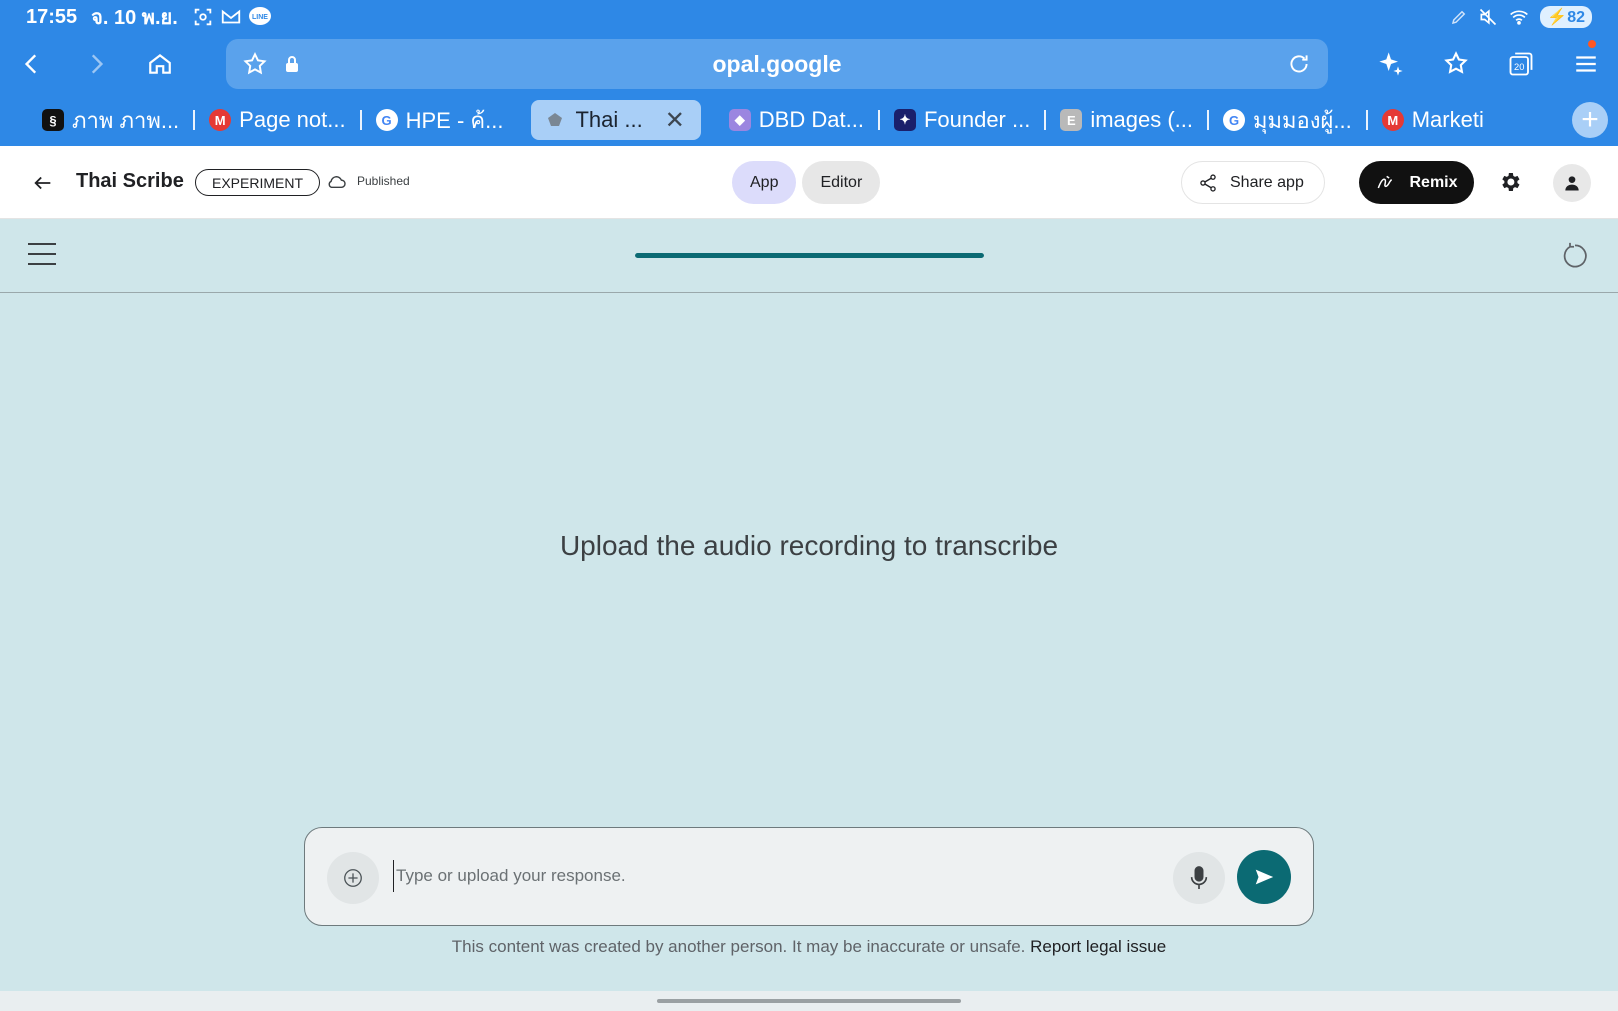 The width and height of the screenshot is (1618, 1011). I want to click on microphone-button, so click(1199, 878).